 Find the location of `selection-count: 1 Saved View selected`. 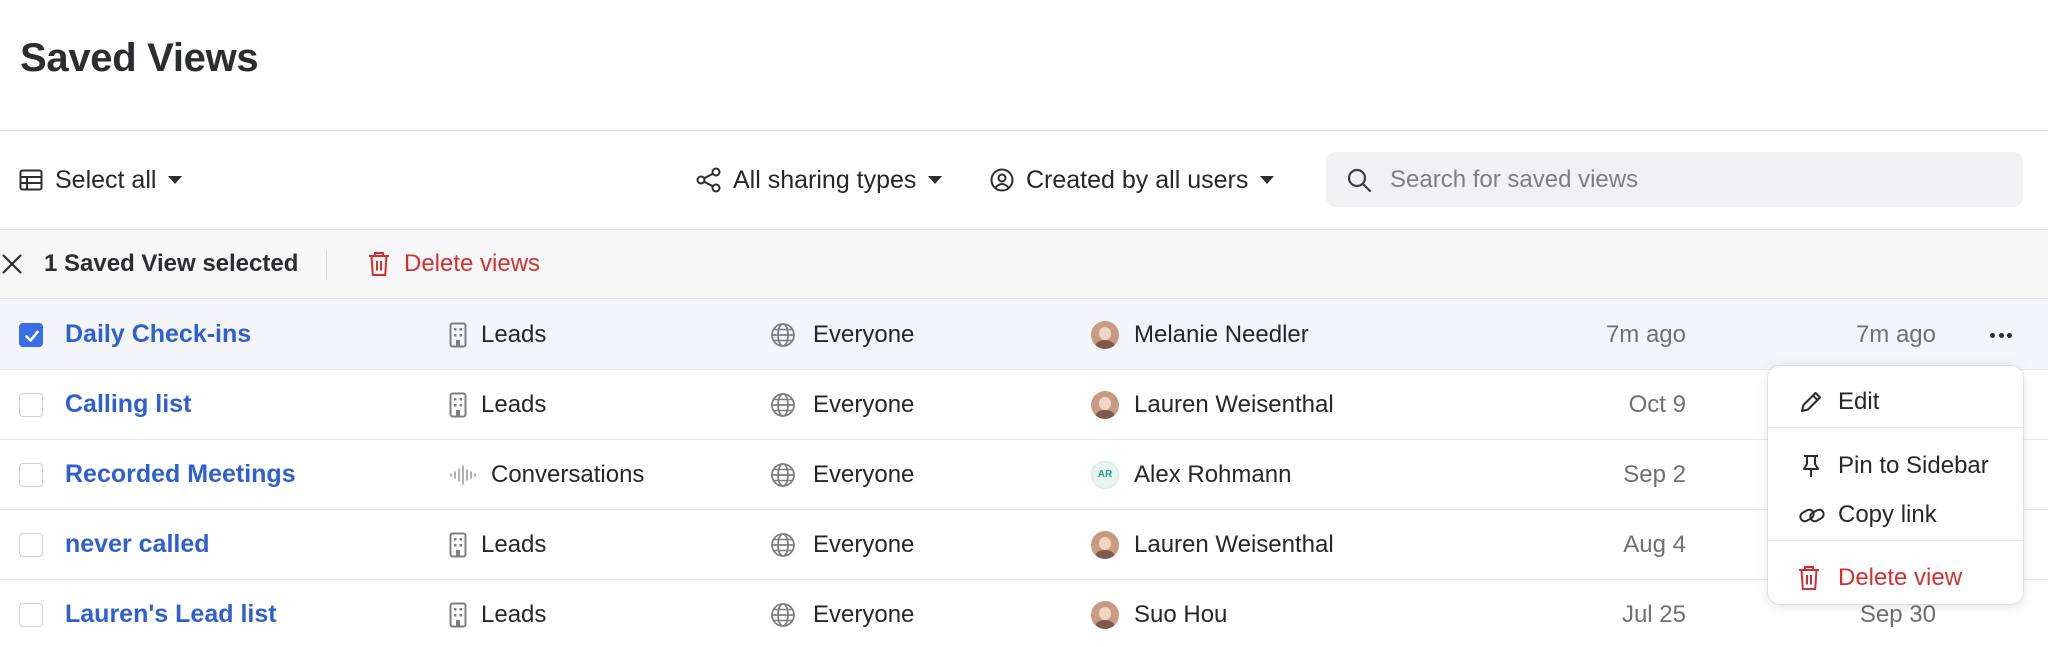

selection-count: 1 Saved View selected is located at coordinates (171, 263).